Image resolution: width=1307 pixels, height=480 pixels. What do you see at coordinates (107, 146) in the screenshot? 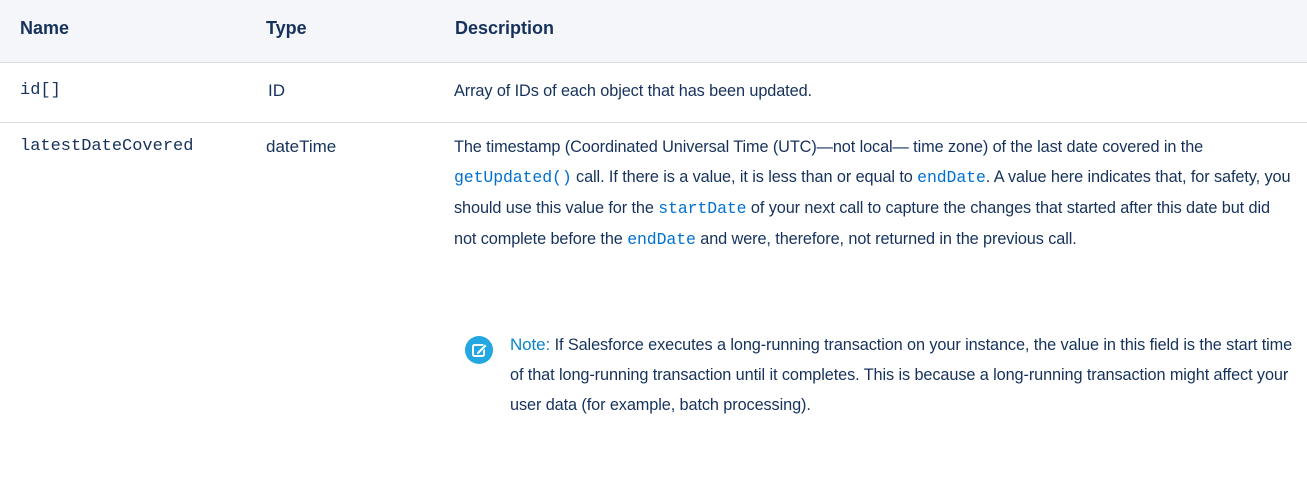
I see `field-name: latestDateCovered` at bounding box center [107, 146].